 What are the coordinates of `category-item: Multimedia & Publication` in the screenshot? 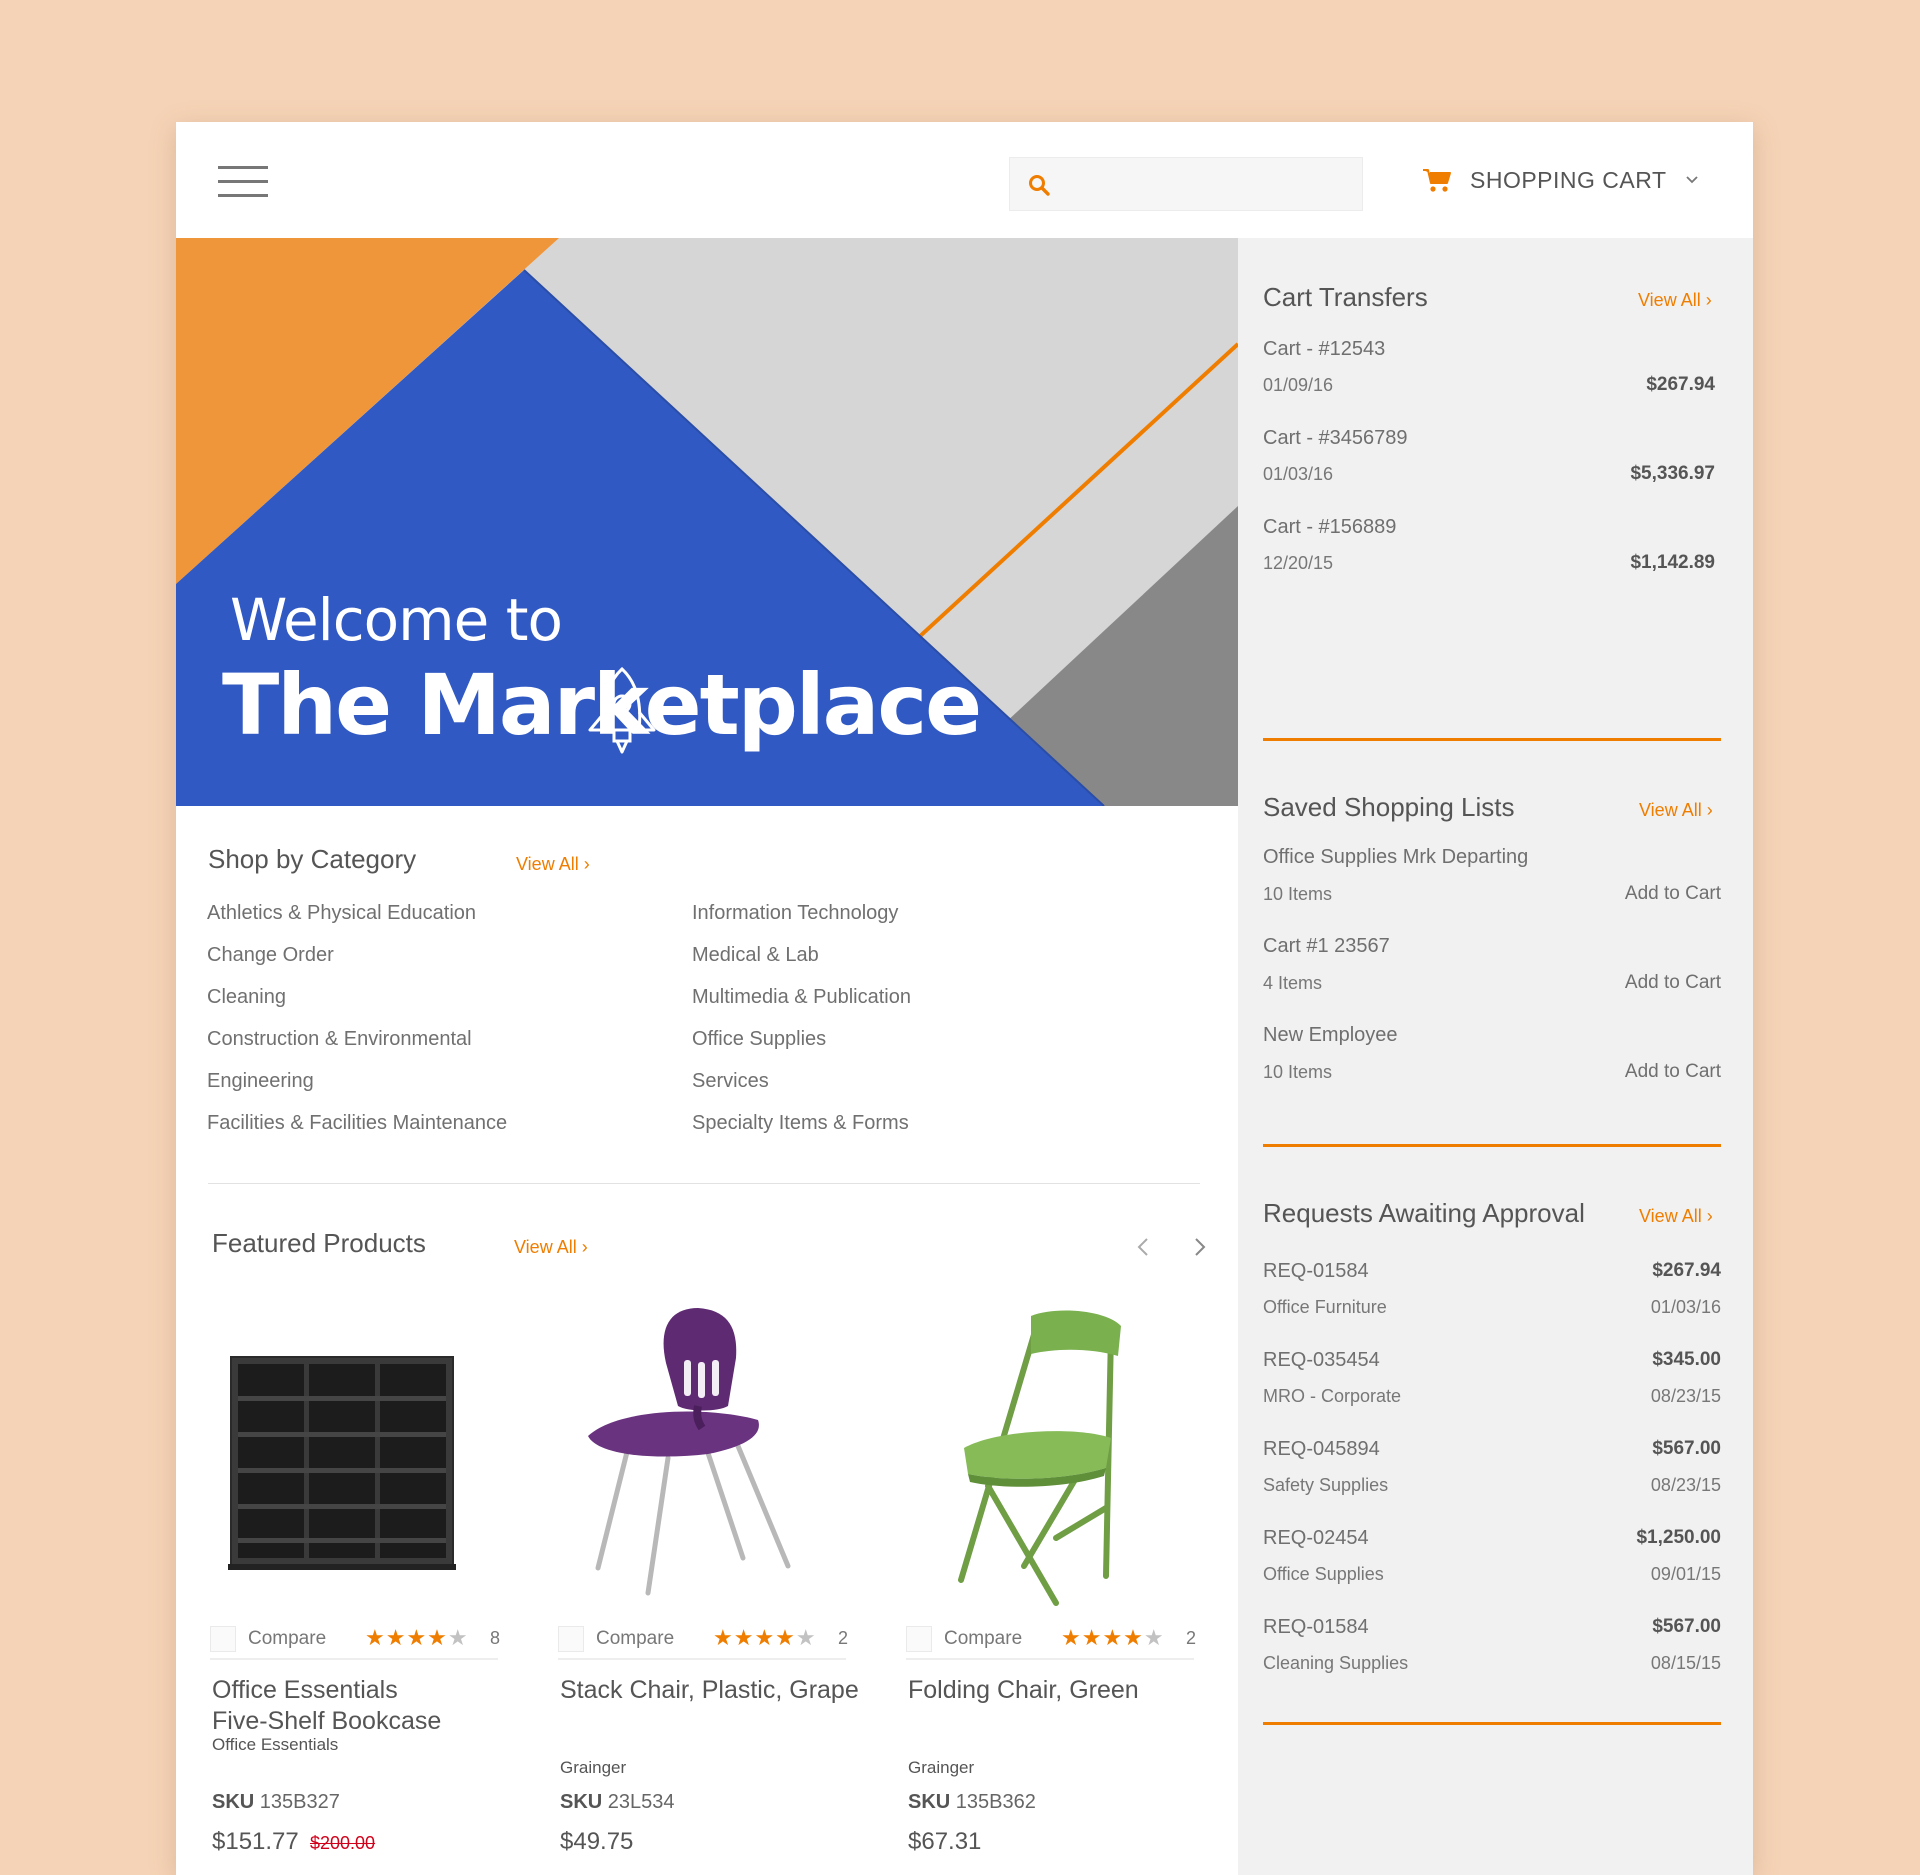 It's located at (801, 997).